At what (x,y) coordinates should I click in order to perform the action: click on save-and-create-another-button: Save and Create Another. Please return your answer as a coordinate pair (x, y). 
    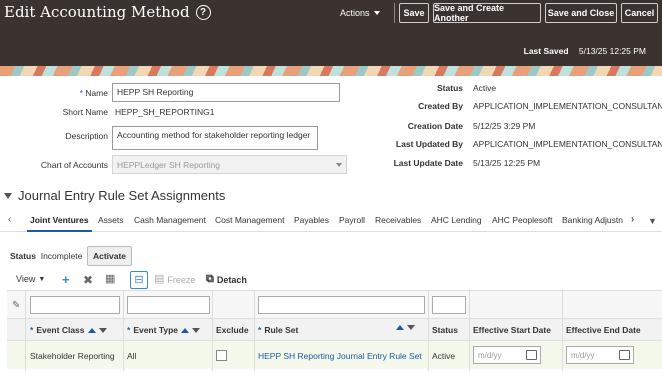
    Looking at the image, I should click on (487, 13).